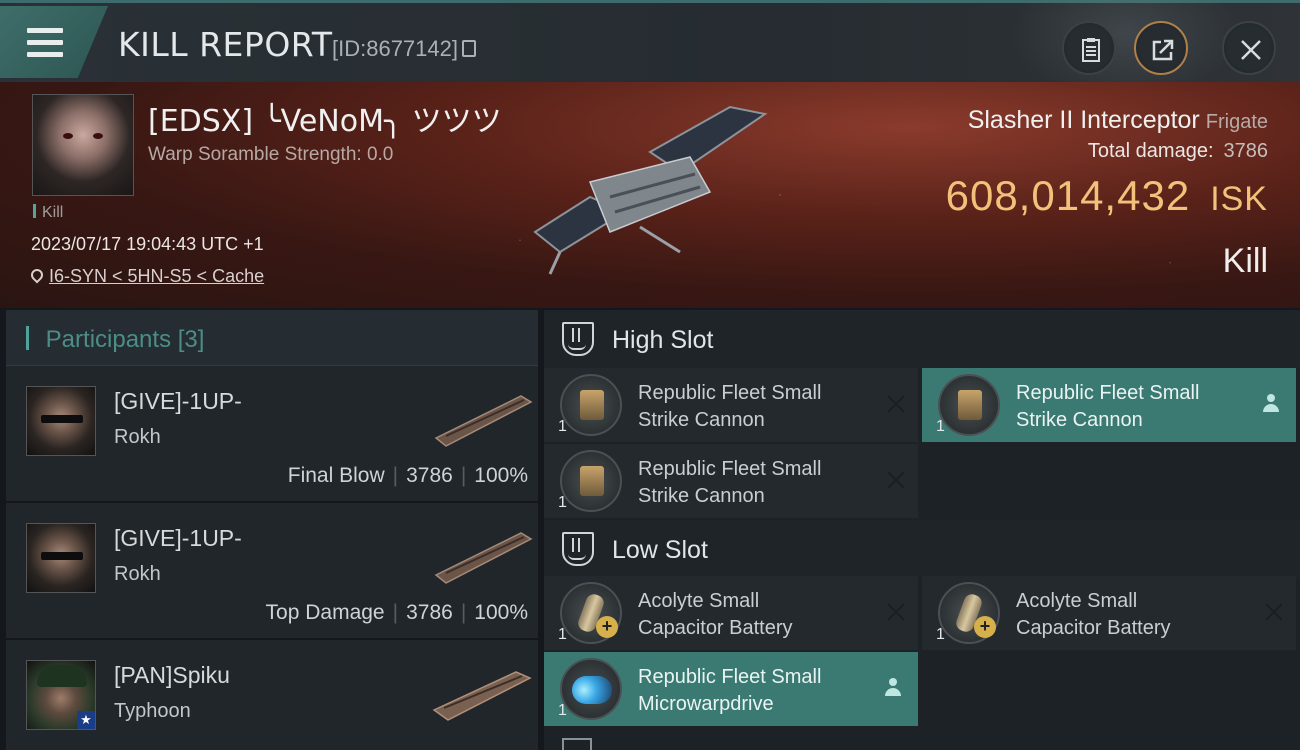 This screenshot has width=1300, height=750. What do you see at coordinates (577, 744) in the screenshot?
I see `next-slot-header-partial` at bounding box center [577, 744].